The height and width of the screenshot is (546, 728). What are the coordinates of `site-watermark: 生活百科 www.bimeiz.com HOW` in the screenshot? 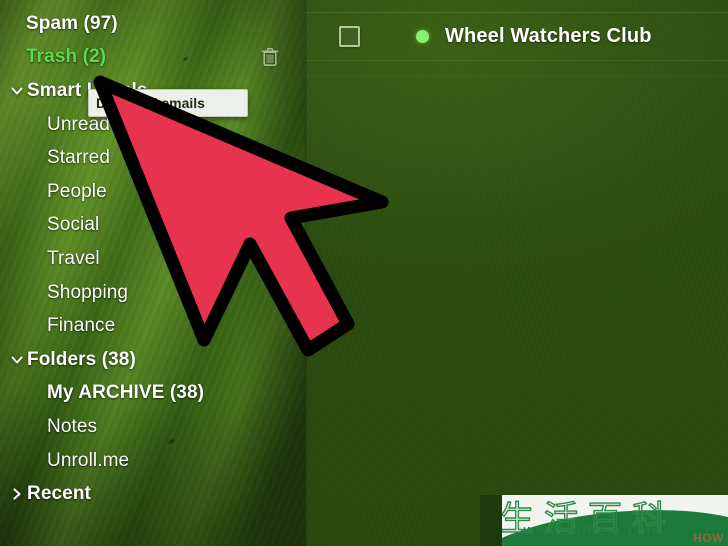 It's located at (604, 520).